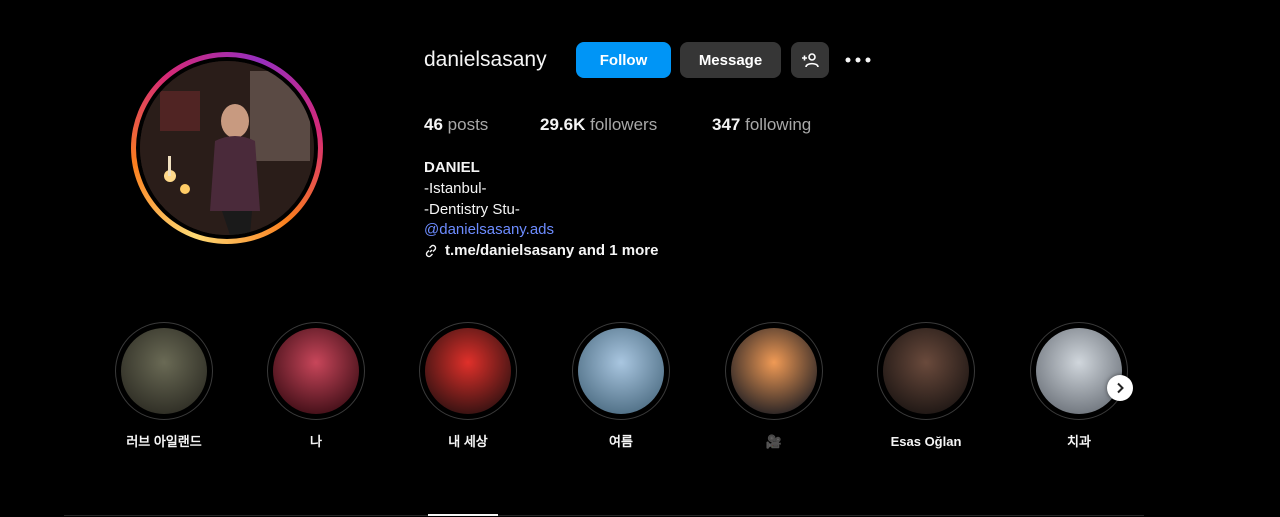  I want to click on highlight-item: 나, so click(316, 385).